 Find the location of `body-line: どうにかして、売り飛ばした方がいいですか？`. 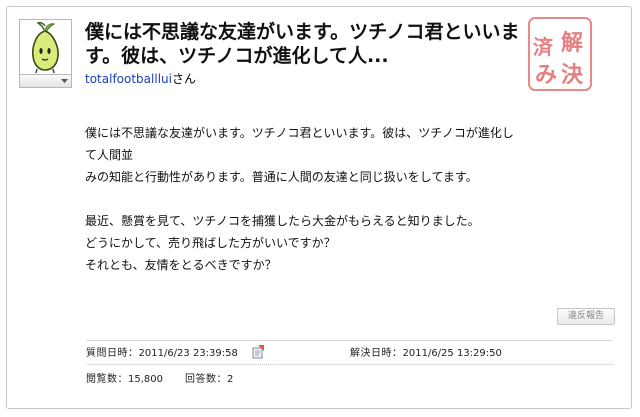

body-line: どうにかして、売り飛ばした方がいいですか？ is located at coordinates (210, 243).